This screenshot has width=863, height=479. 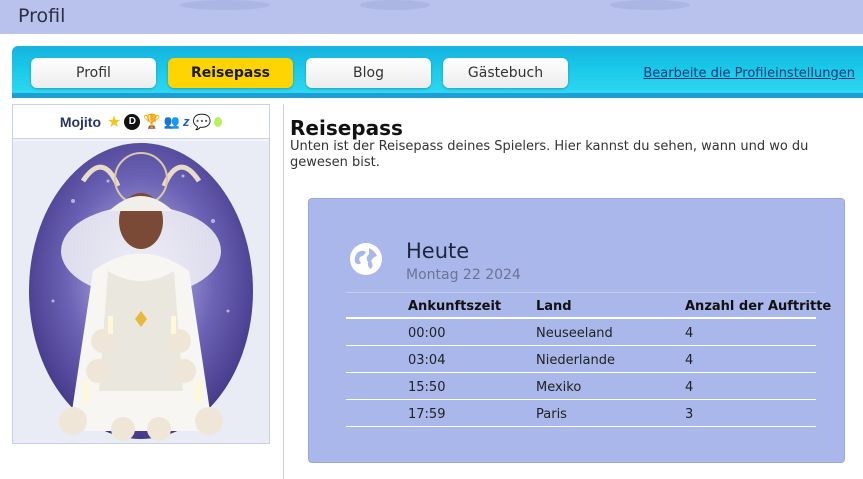 I want to click on friends-icon: 👥, so click(x=171, y=121).